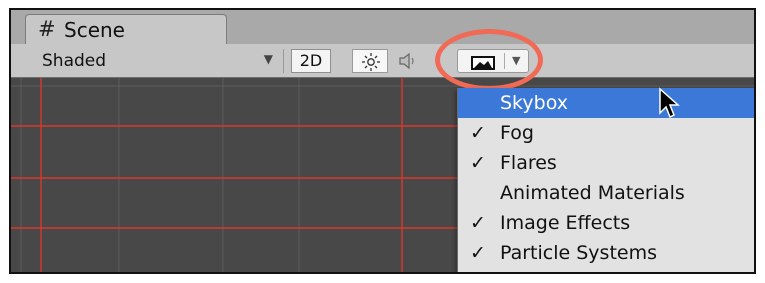 The width and height of the screenshot is (765, 283). I want to click on menu-item-particle-systems: ✓ Particle Systems, so click(606, 253).